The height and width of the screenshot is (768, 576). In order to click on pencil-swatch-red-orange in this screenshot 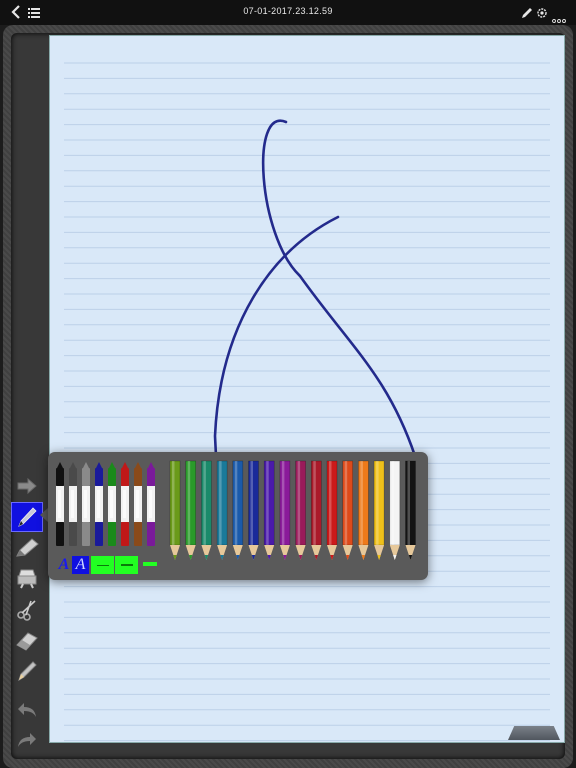, I will do `click(348, 510)`.